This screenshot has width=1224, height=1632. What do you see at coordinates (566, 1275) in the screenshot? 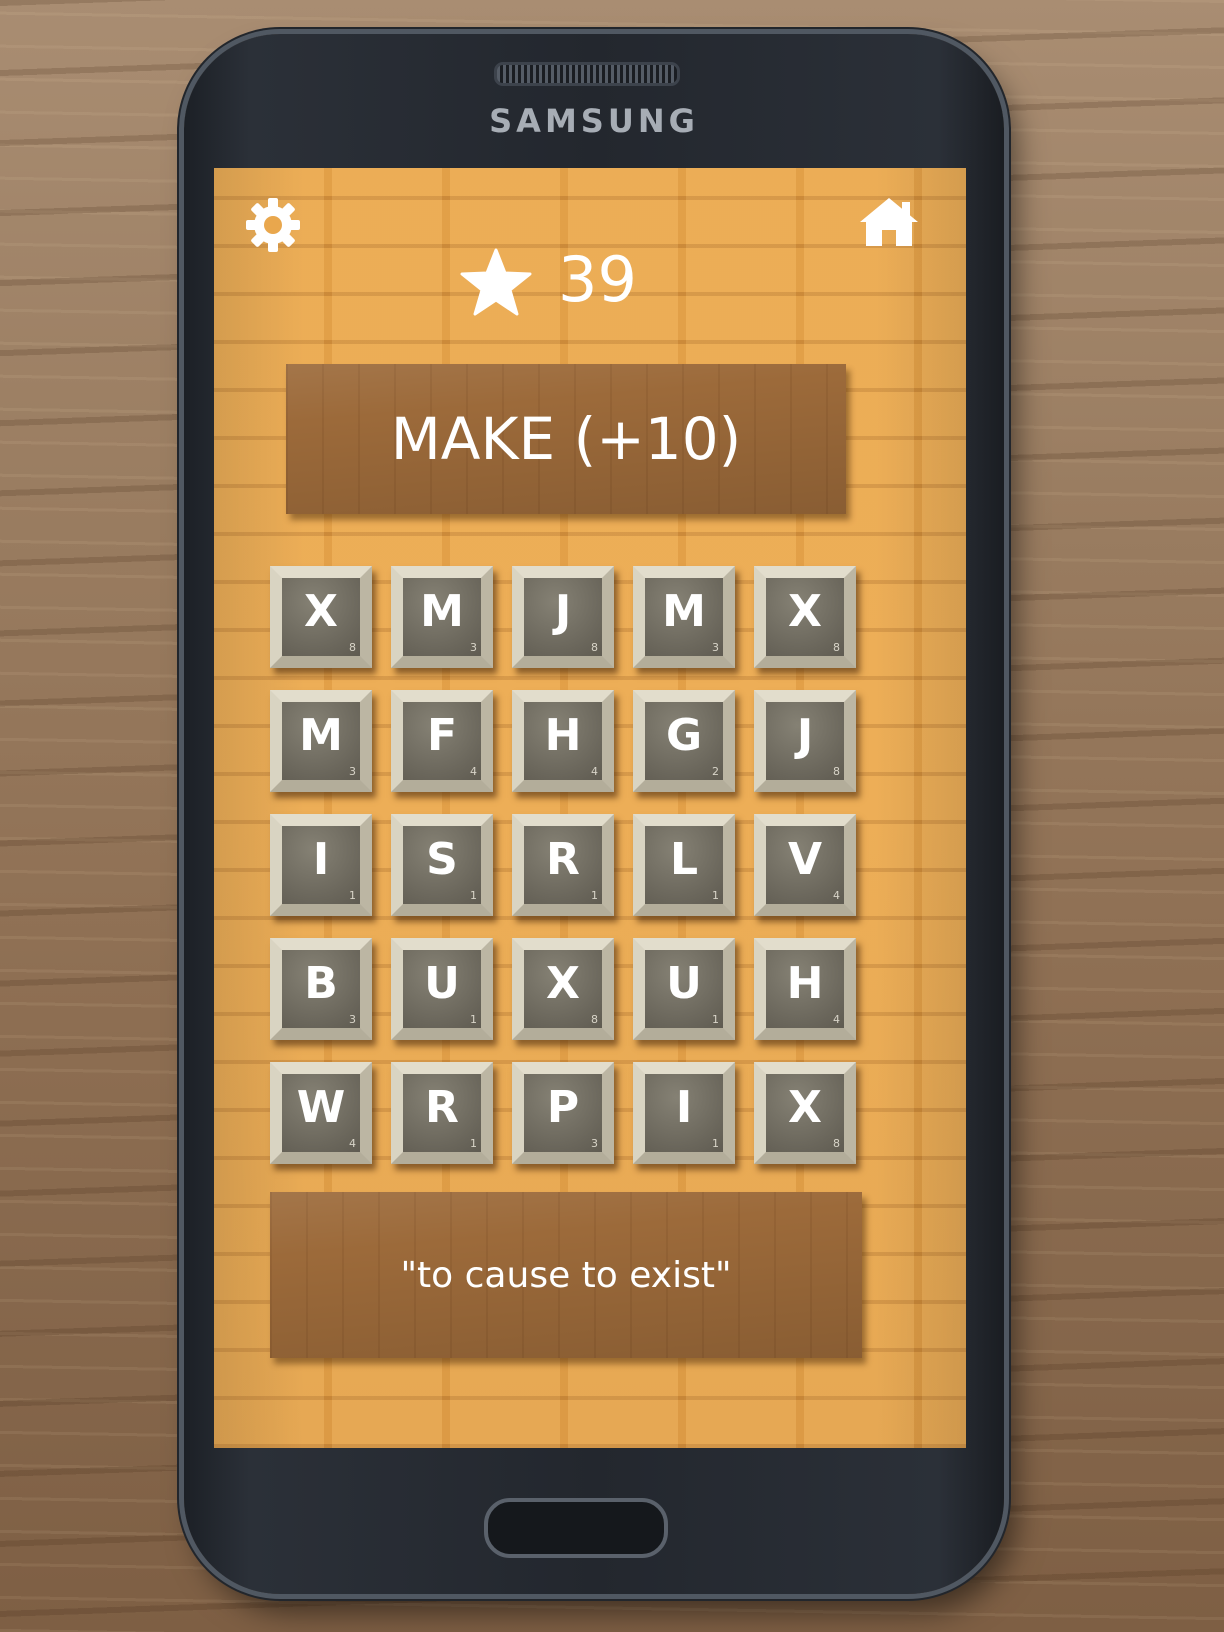
I see `definition-hint: "to cause to exist"` at bounding box center [566, 1275].